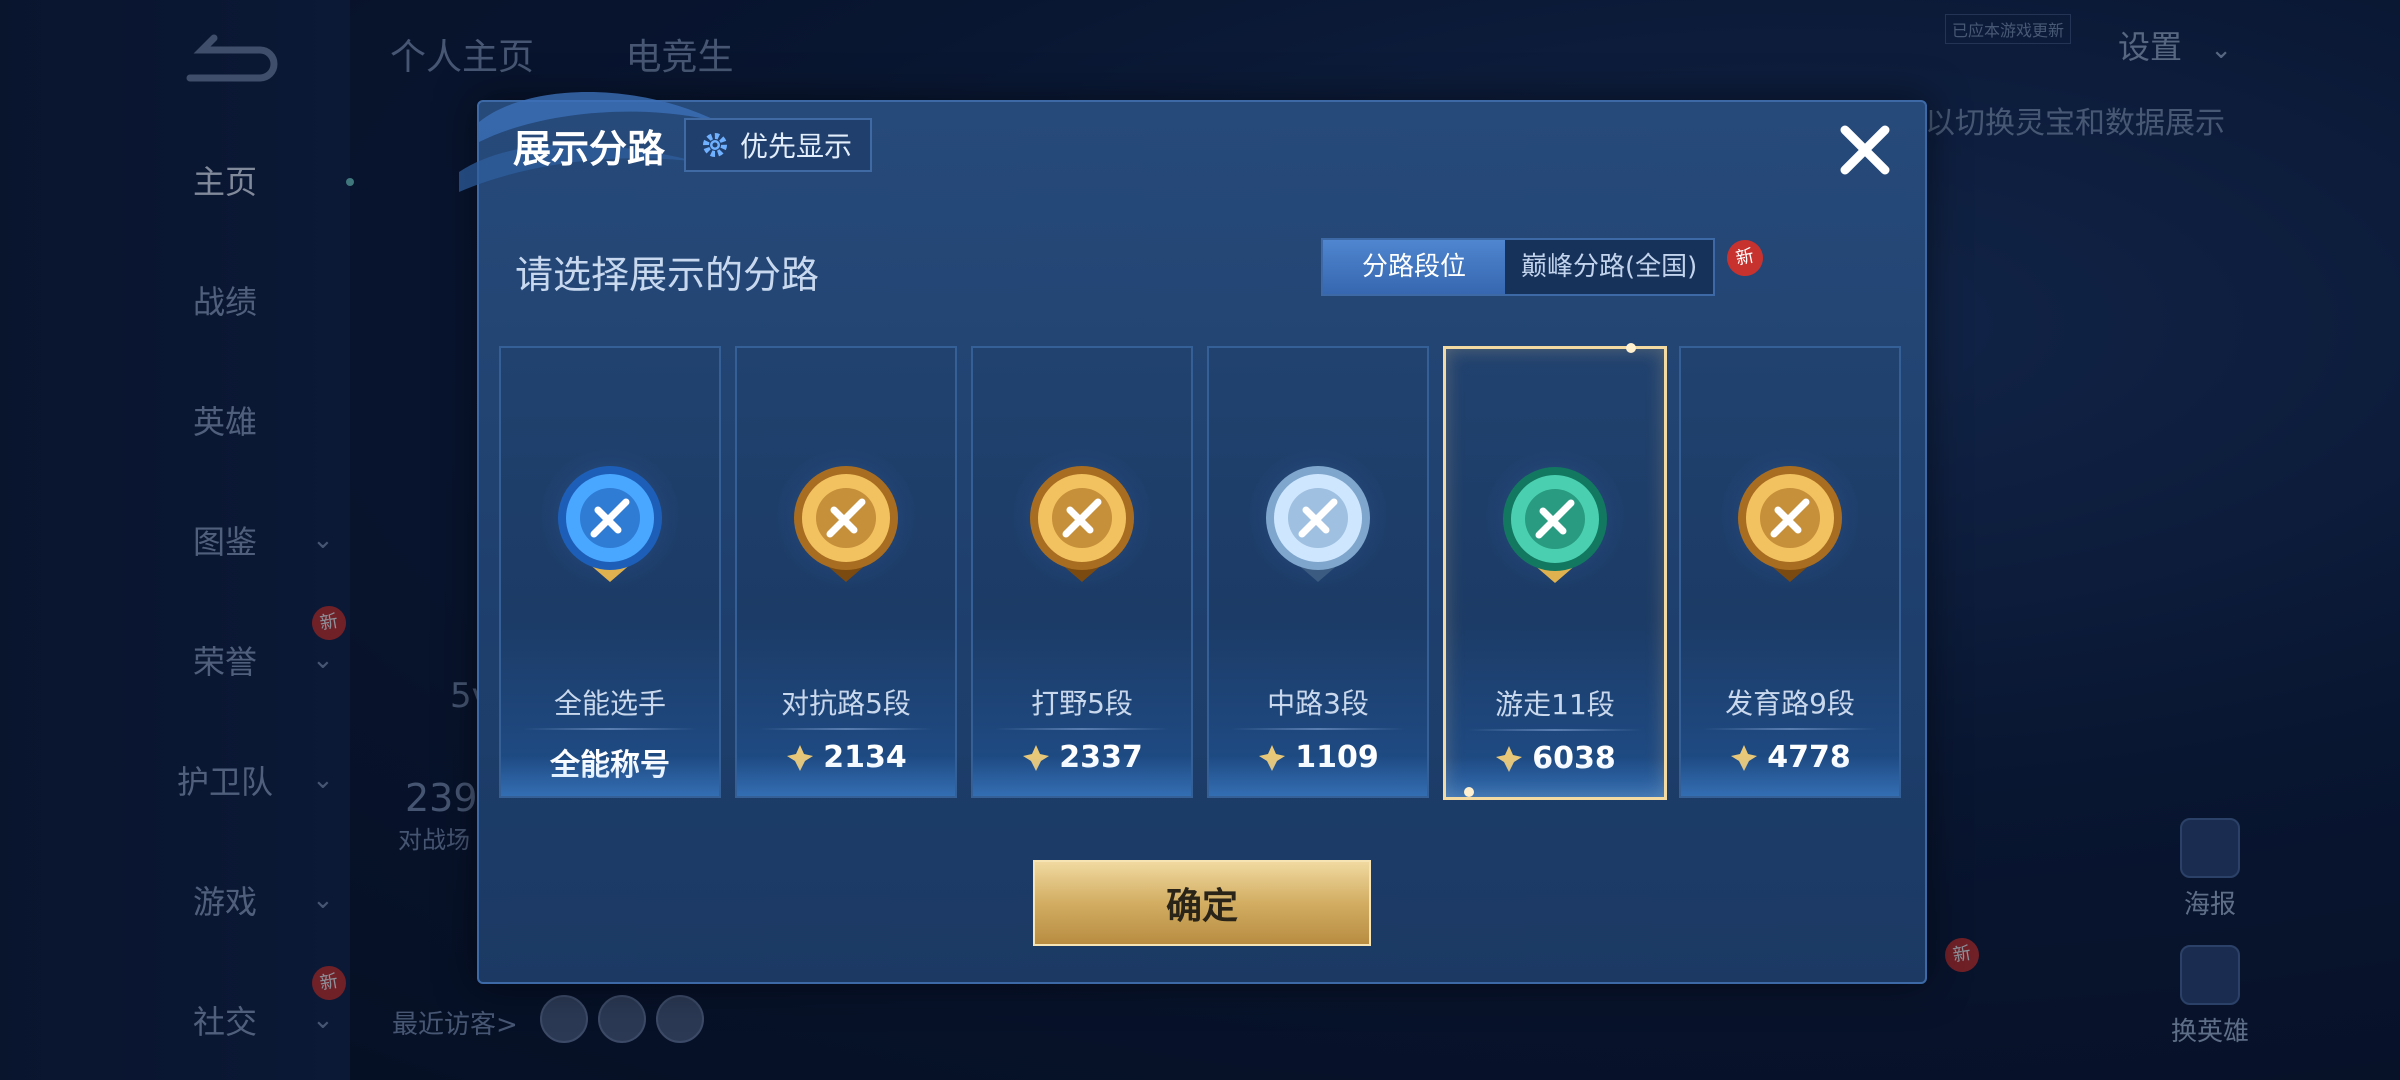  I want to click on dialog-title: 展示分路, so click(589, 149).